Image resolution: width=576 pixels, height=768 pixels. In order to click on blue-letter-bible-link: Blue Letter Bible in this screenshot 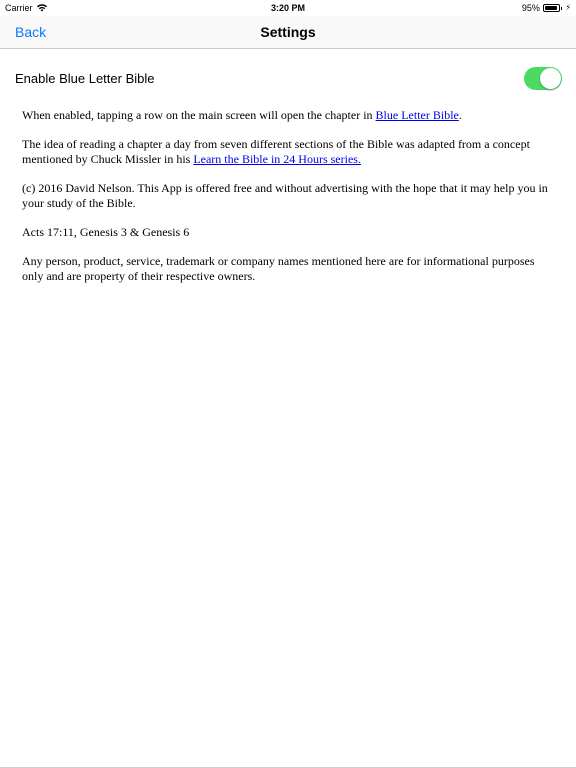, I will do `click(417, 115)`.